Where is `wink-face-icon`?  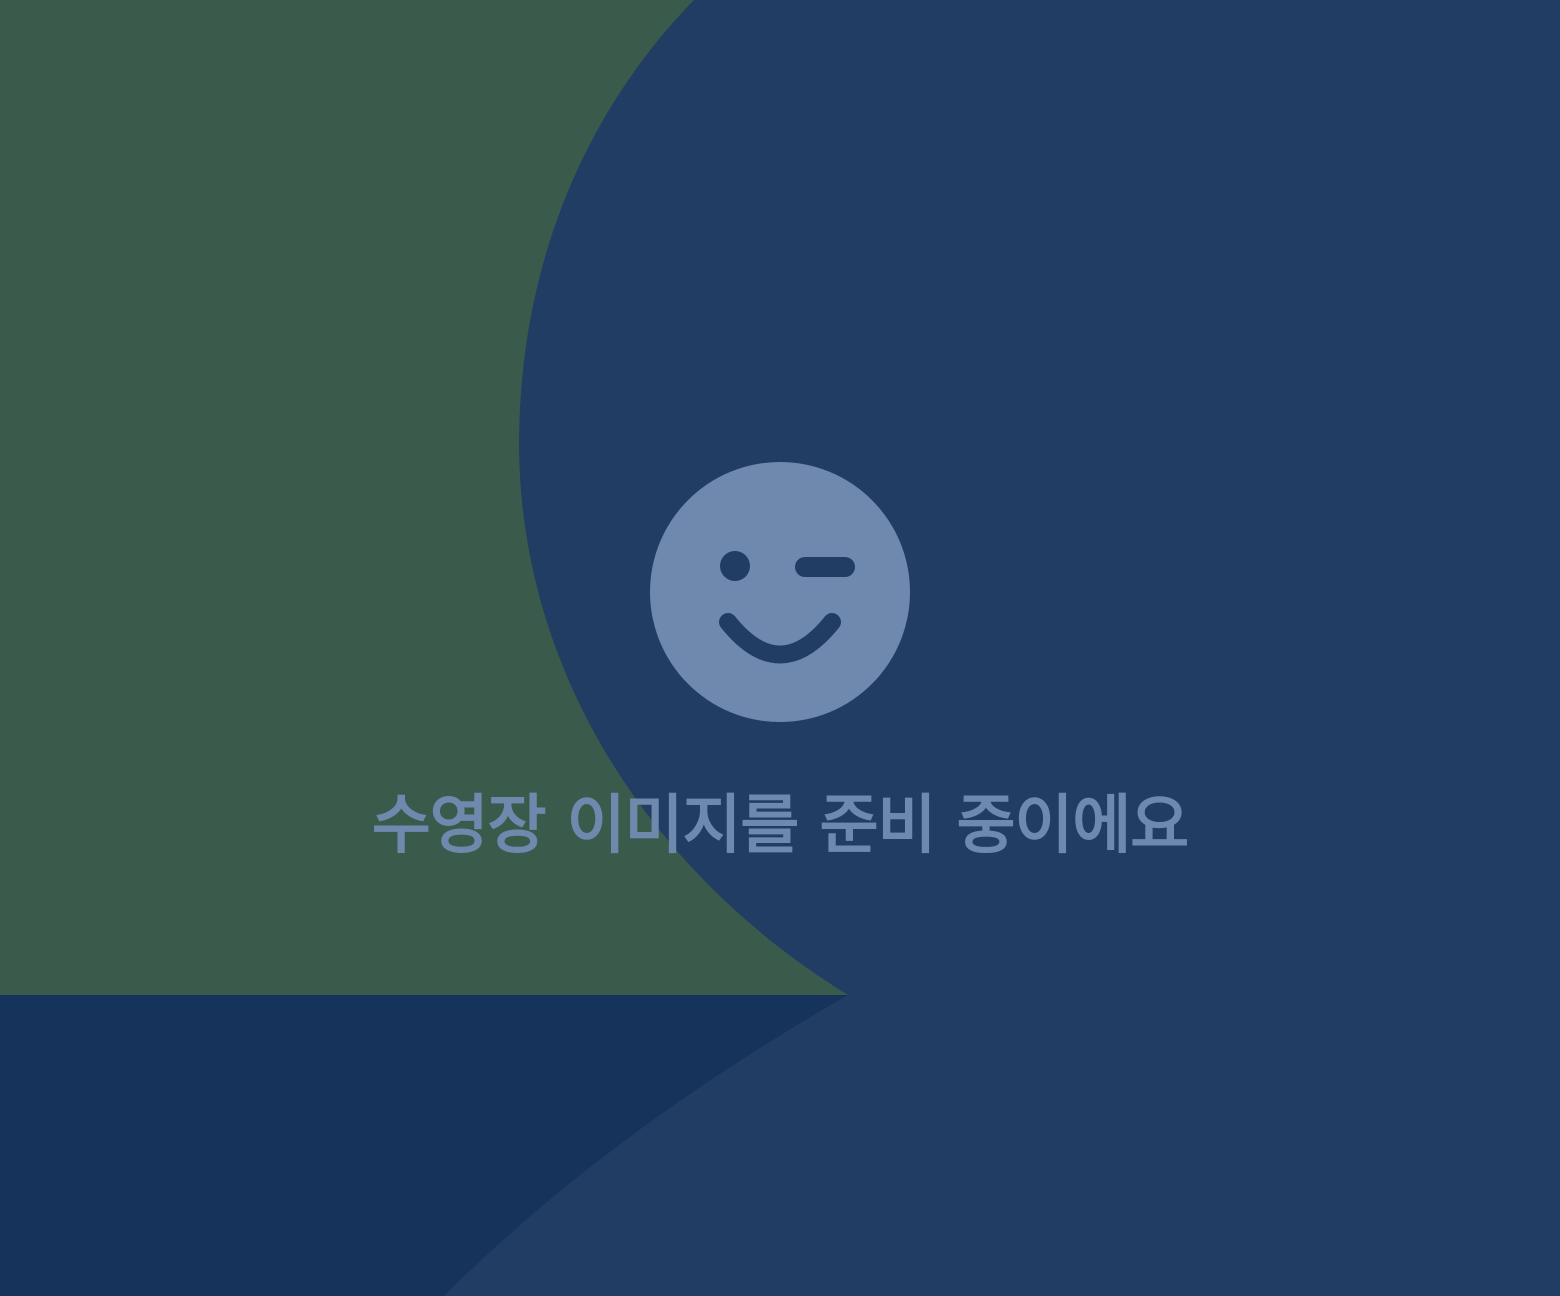
wink-face-icon is located at coordinates (780, 592).